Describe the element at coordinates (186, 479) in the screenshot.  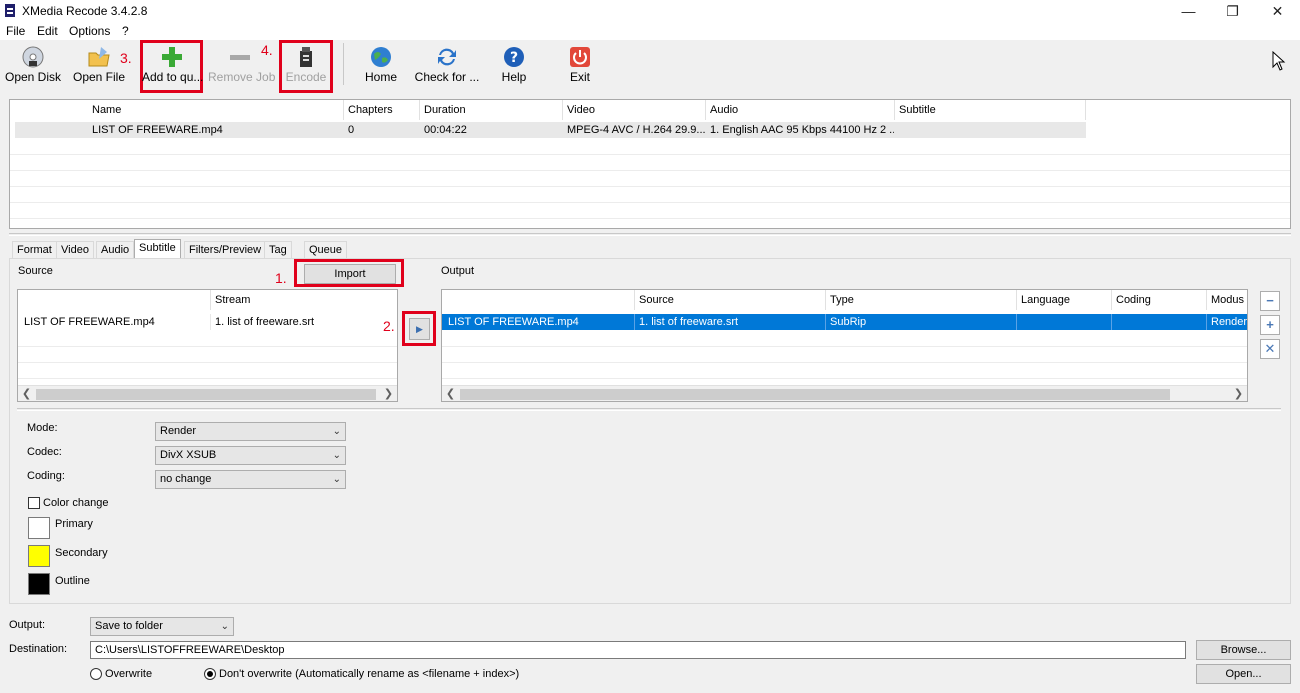
I see `coding-value: no change` at that location.